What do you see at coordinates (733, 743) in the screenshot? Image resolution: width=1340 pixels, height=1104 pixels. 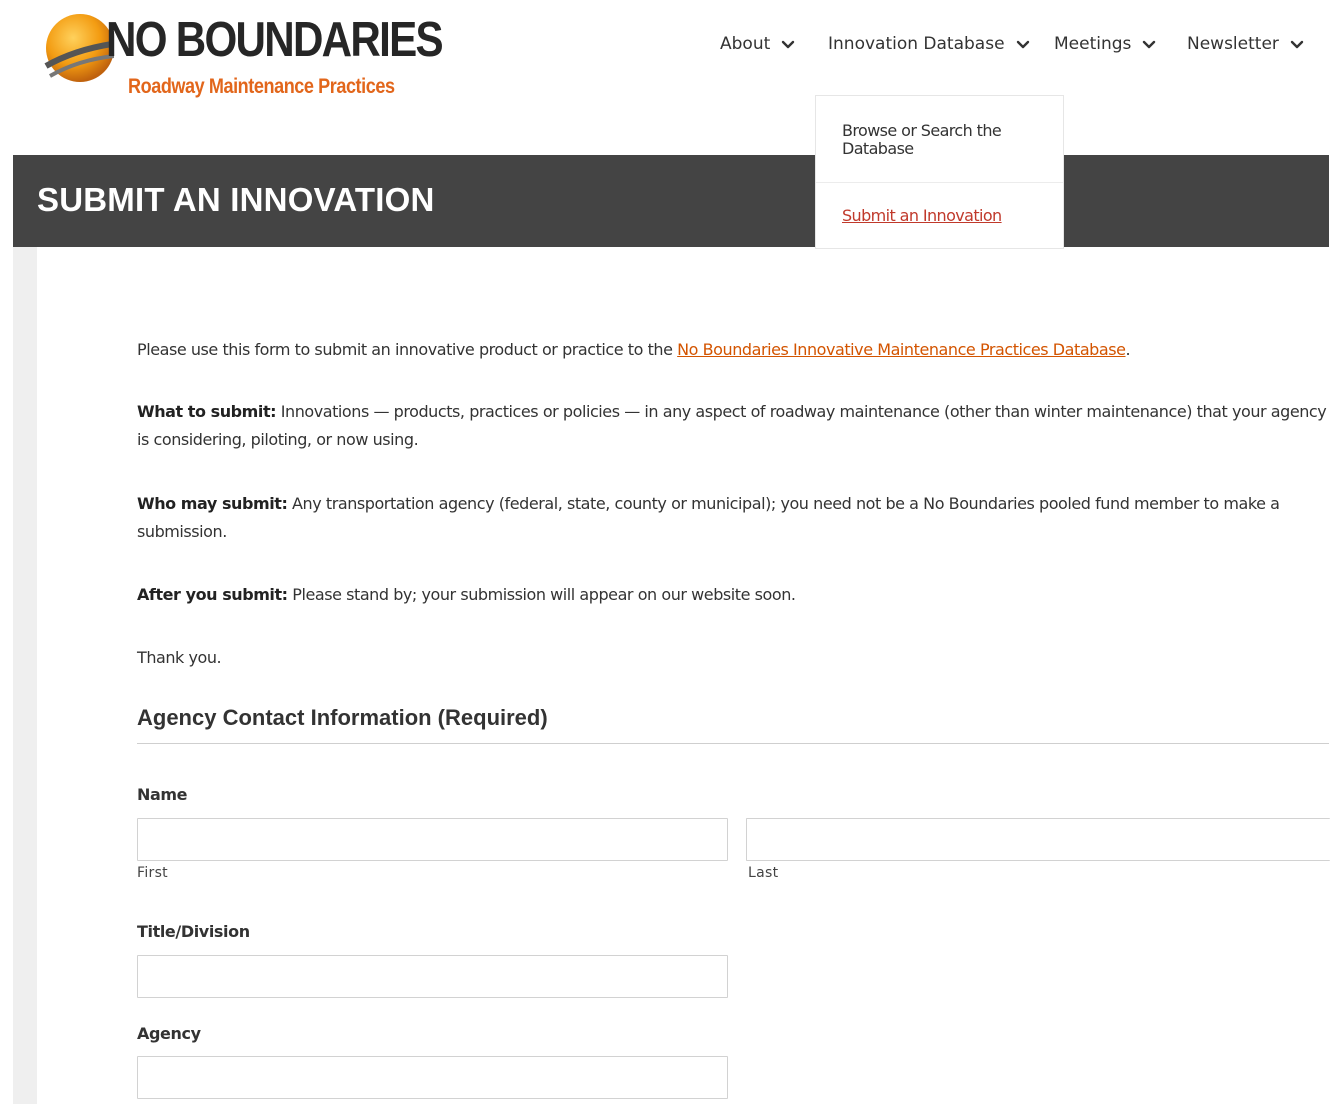 I see `section-divider` at bounding box center [733, 743].